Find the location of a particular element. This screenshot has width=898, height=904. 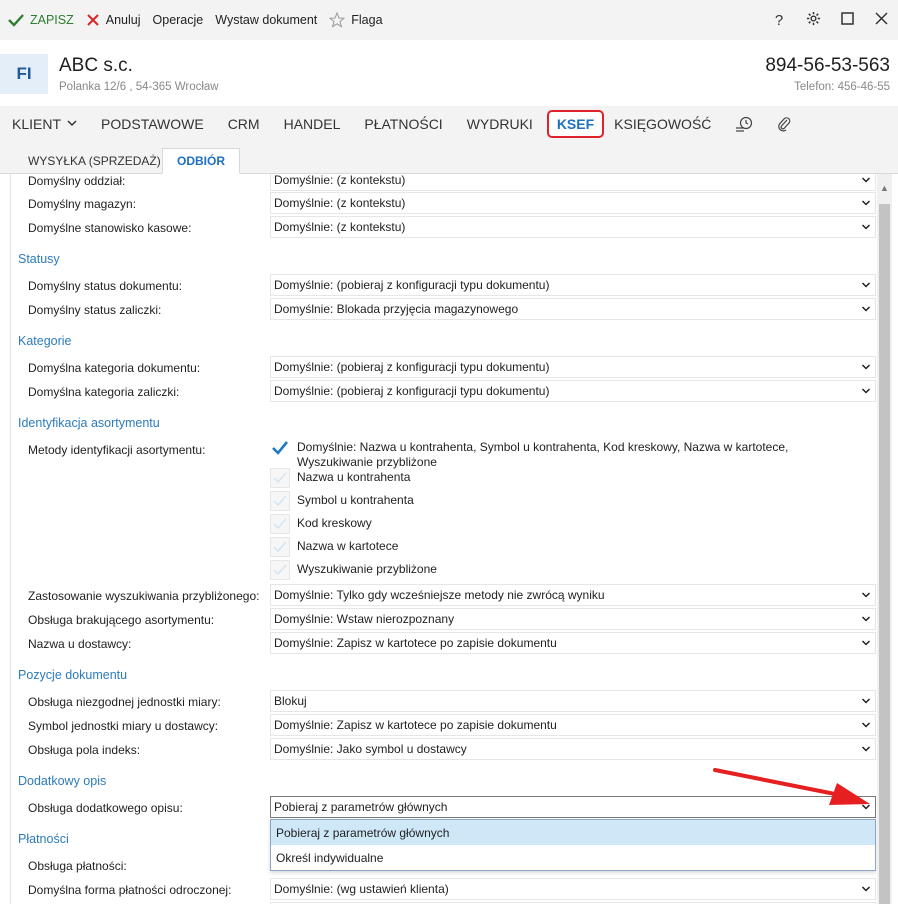

checkbox-option: Nazwa u kontrahenta is located at coordinates (568, 478).